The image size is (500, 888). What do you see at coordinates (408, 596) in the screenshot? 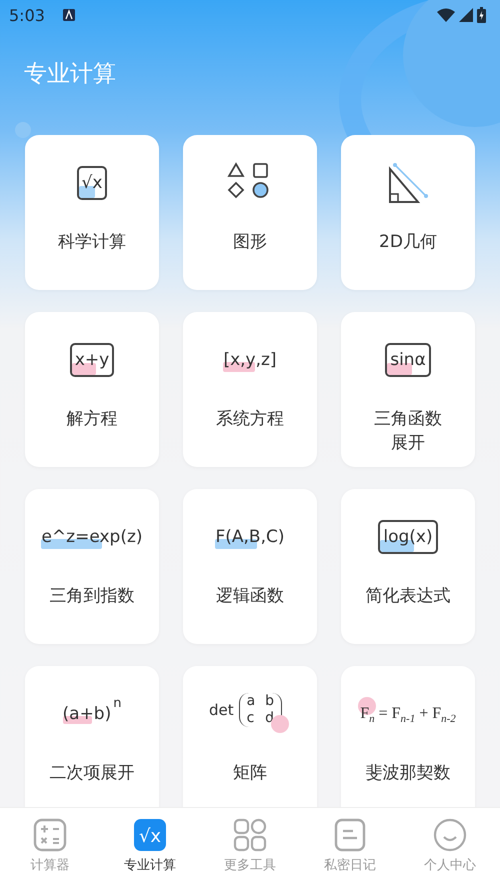
I see `card-label: 简化表达式` at bounding box center [408, 596].